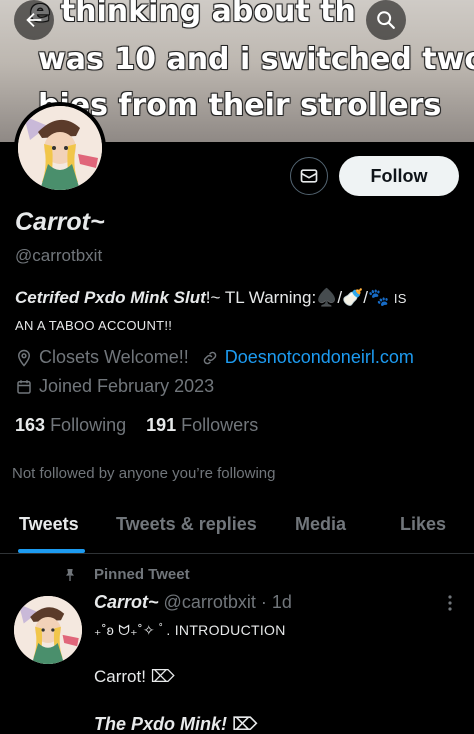 The width and height of the screenshot is (474, 734). What do you see at coordinates (220, 425) in the screenshot?
I see `followers-label: Followers` at bounding box center [220, 425].